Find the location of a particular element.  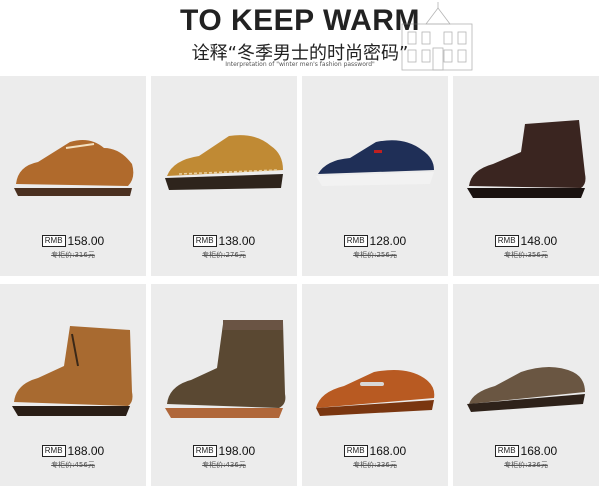

original-price: 专柜价:276元 is located at coordinates (224, 255).